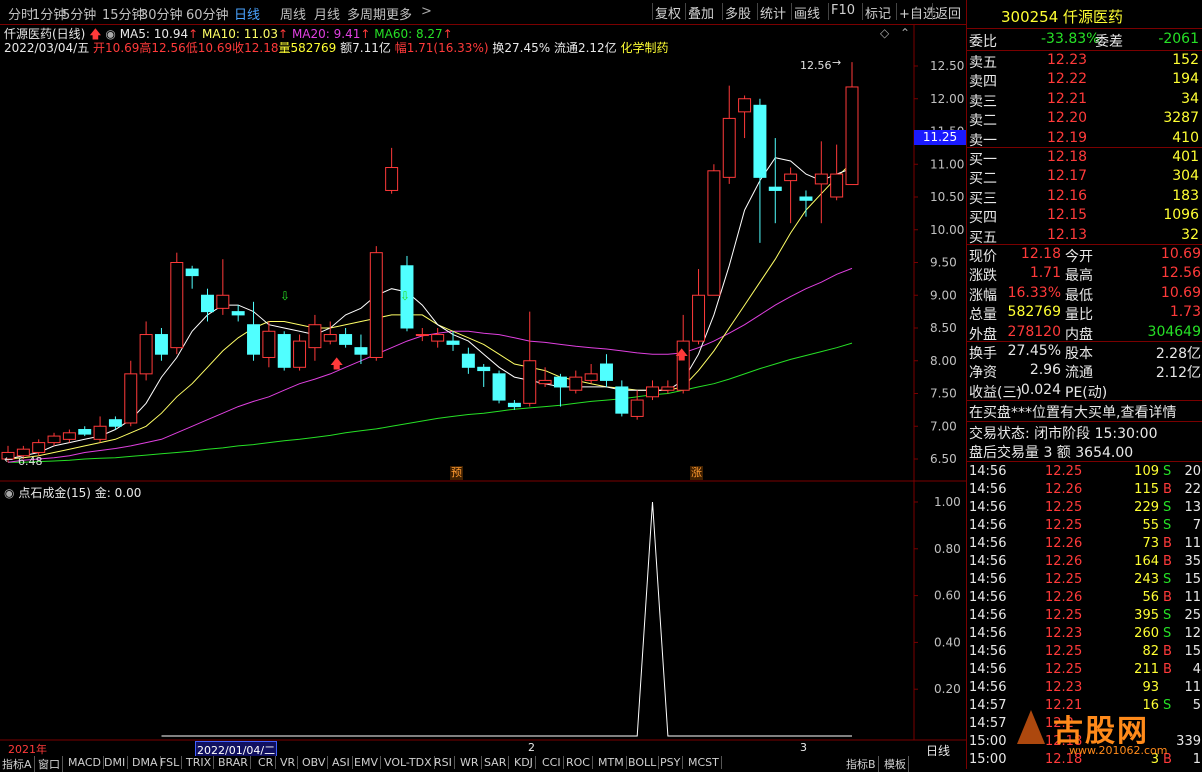 This screenshot has width=1202, height=772. I want to click on indicator-tab: SAR, so click(497, 762).